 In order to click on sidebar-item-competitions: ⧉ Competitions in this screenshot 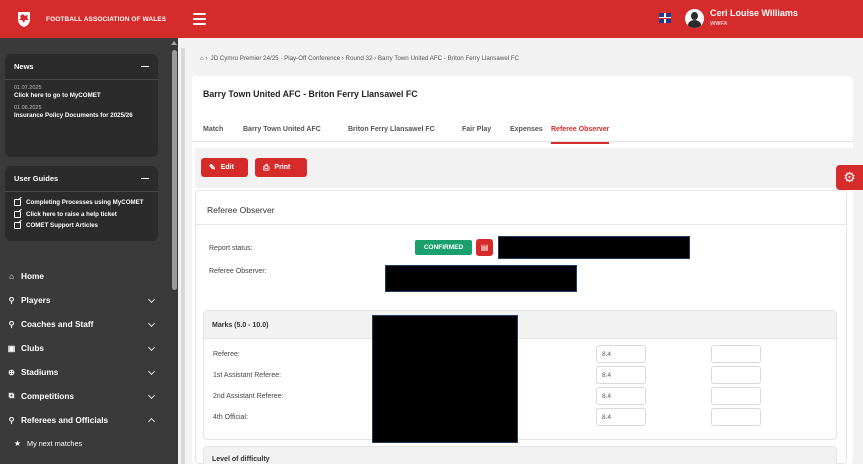, I will do `click(84, 396)`.